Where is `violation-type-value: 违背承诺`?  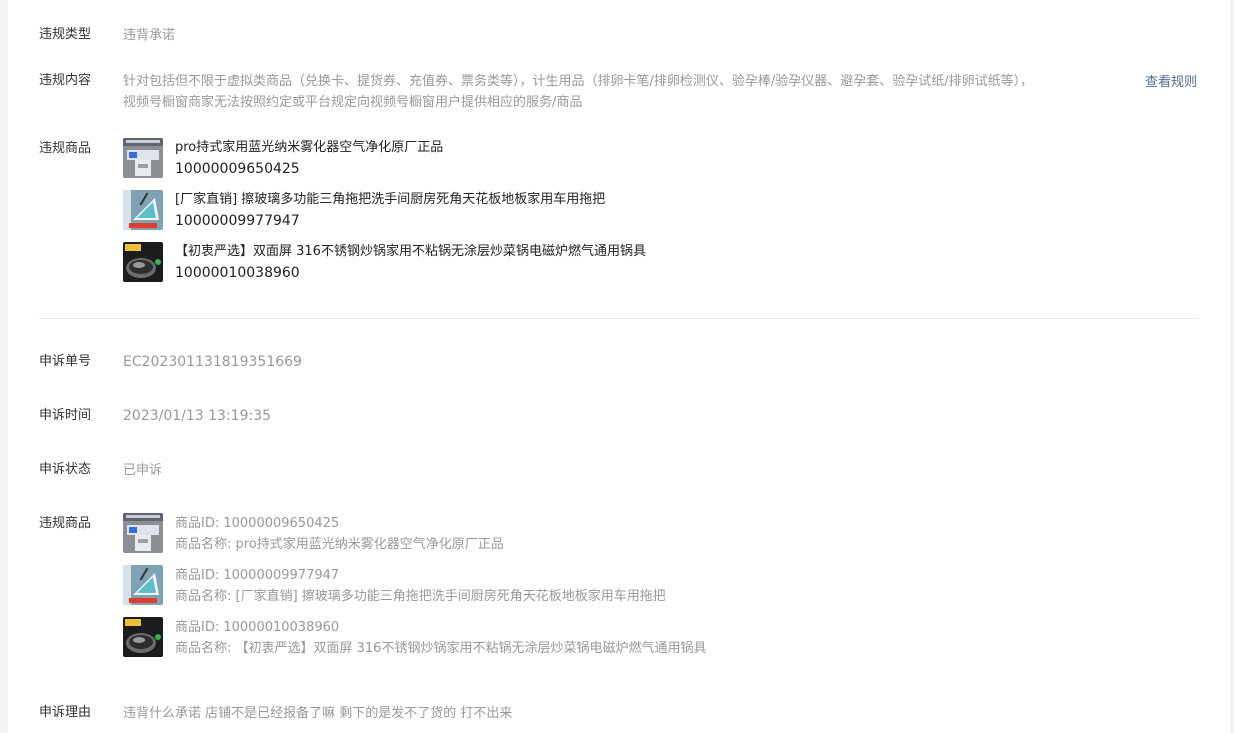
violation-type-value: 违背承诺 is located at coordinates (149, 35).